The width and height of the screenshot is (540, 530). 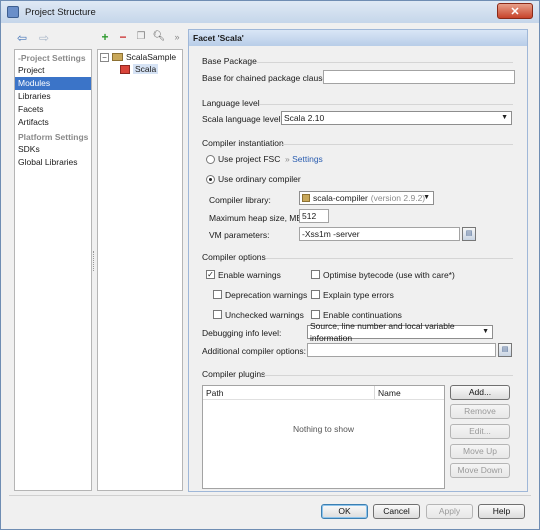 I want to click on compiler-plugins-title: Compiler plugins, so click(x=234, y=374).